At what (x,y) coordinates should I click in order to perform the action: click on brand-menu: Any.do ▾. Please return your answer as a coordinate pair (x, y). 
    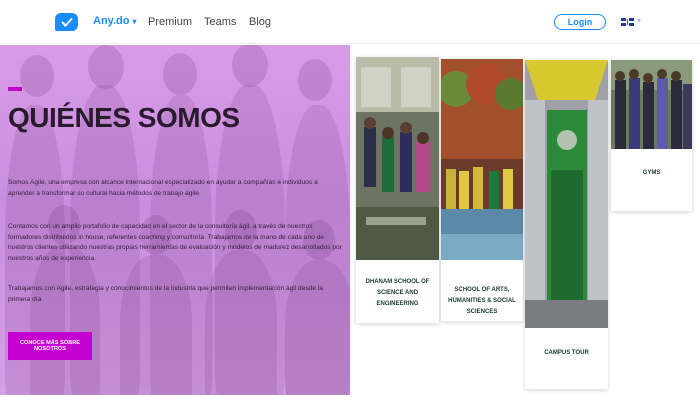
    Looking at the image, I should click on (114, 21).